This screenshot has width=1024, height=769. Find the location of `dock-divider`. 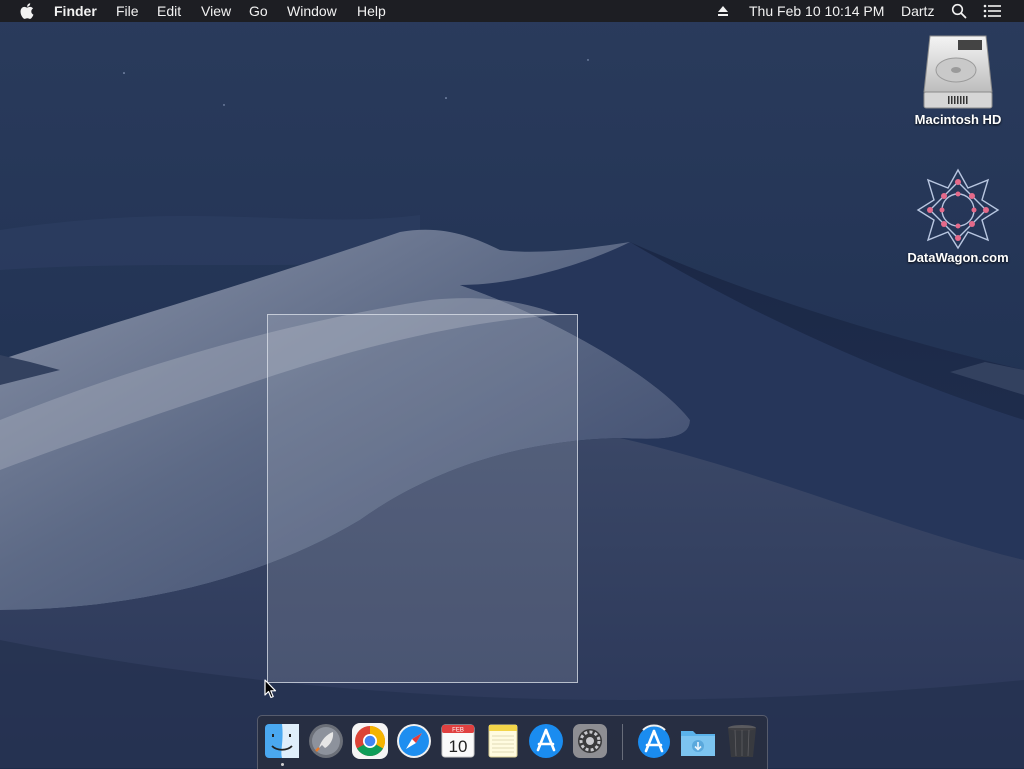

dock-divider is located at coordinates (622, 742).